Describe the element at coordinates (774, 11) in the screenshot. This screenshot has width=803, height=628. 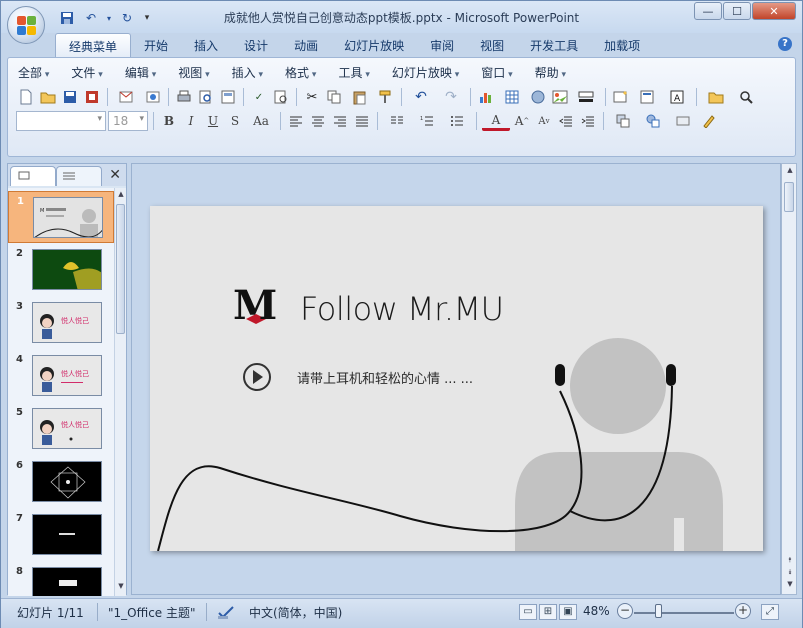
I see `close-button: ✕` at that location.